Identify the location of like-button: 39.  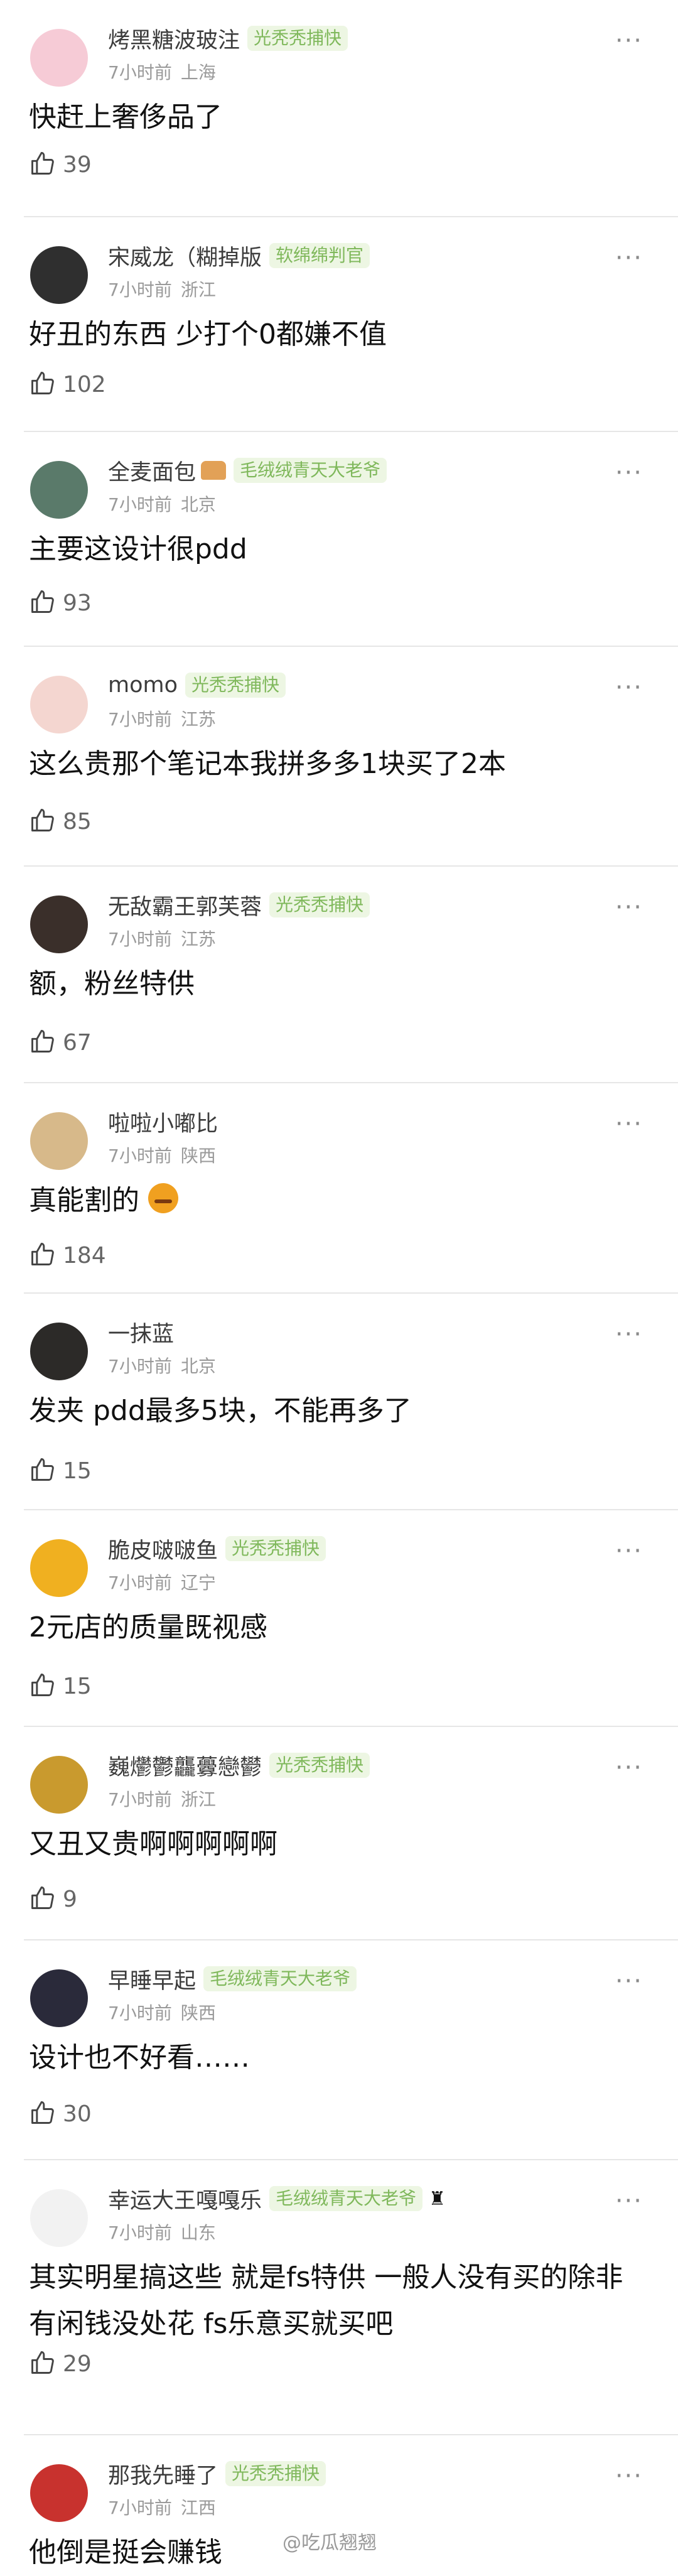
(60, 164).